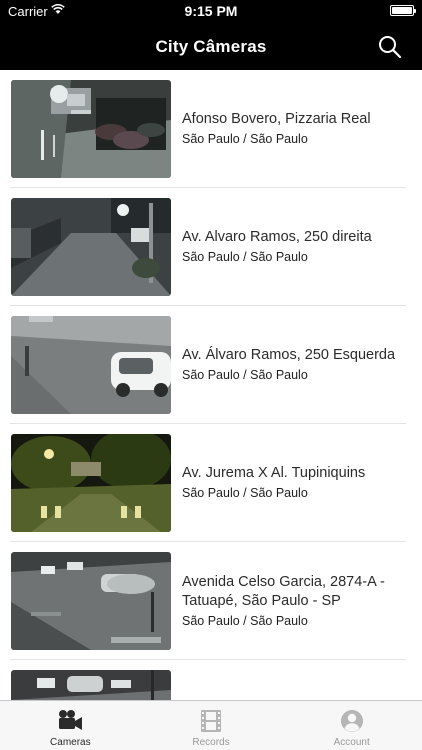 This screenshot has width=422, height=750. What do you see at coordinates (403, 10) in the screenshot?
I see `battery-icon` at bounding box center [403, 10].